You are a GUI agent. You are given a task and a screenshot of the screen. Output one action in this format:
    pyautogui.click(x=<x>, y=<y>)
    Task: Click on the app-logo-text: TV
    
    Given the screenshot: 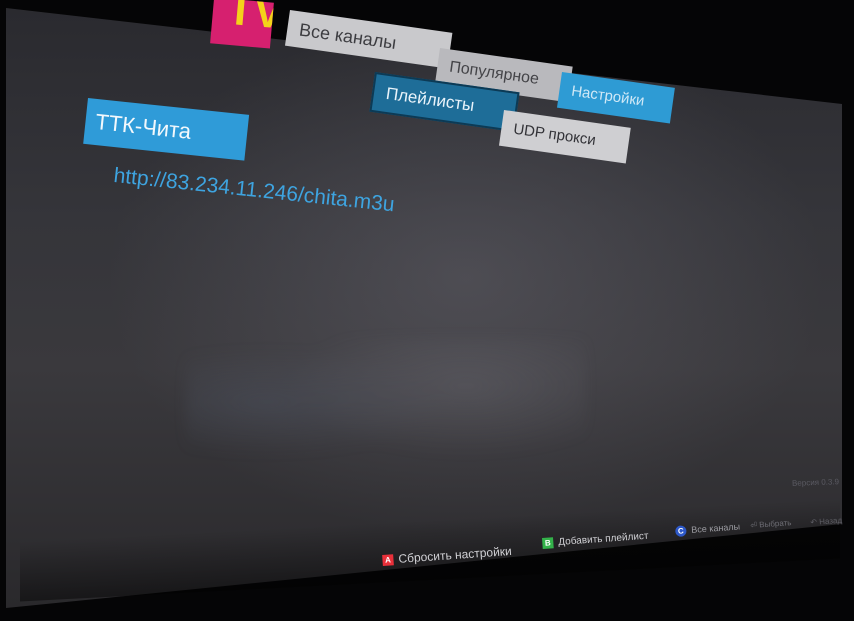 What is the action you would take?
    pyautogui.click(x=249, y=19)
    